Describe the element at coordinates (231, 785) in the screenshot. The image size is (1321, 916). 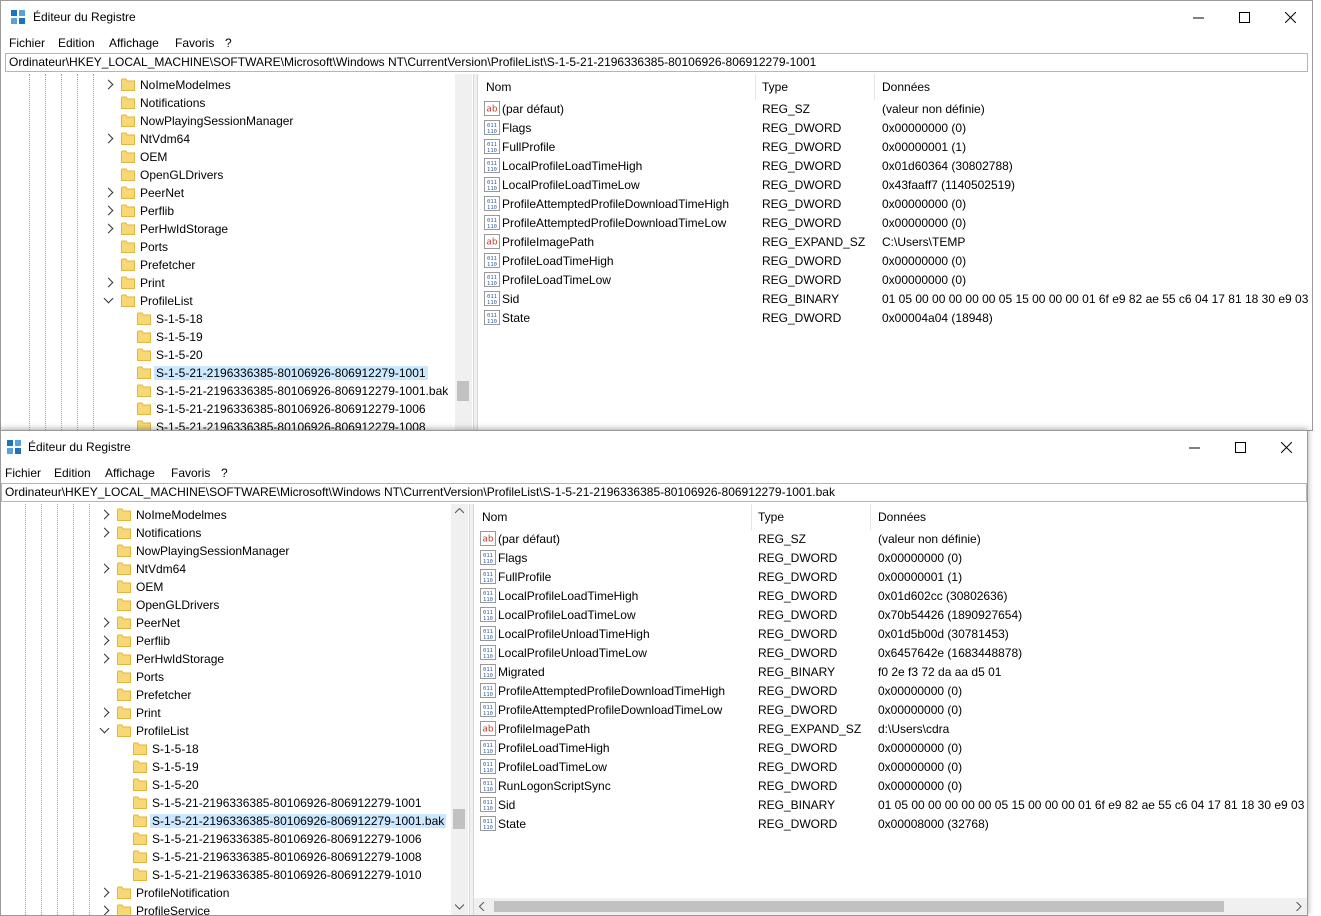
I see `tree-node: S-1-5-20` at that location.